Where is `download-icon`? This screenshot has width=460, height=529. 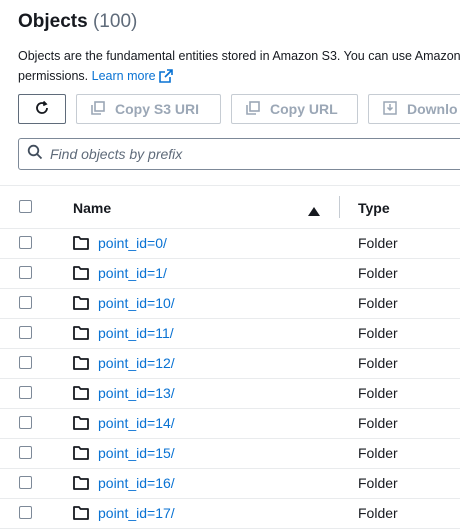
download-icon is located at coordinates (390, 109).